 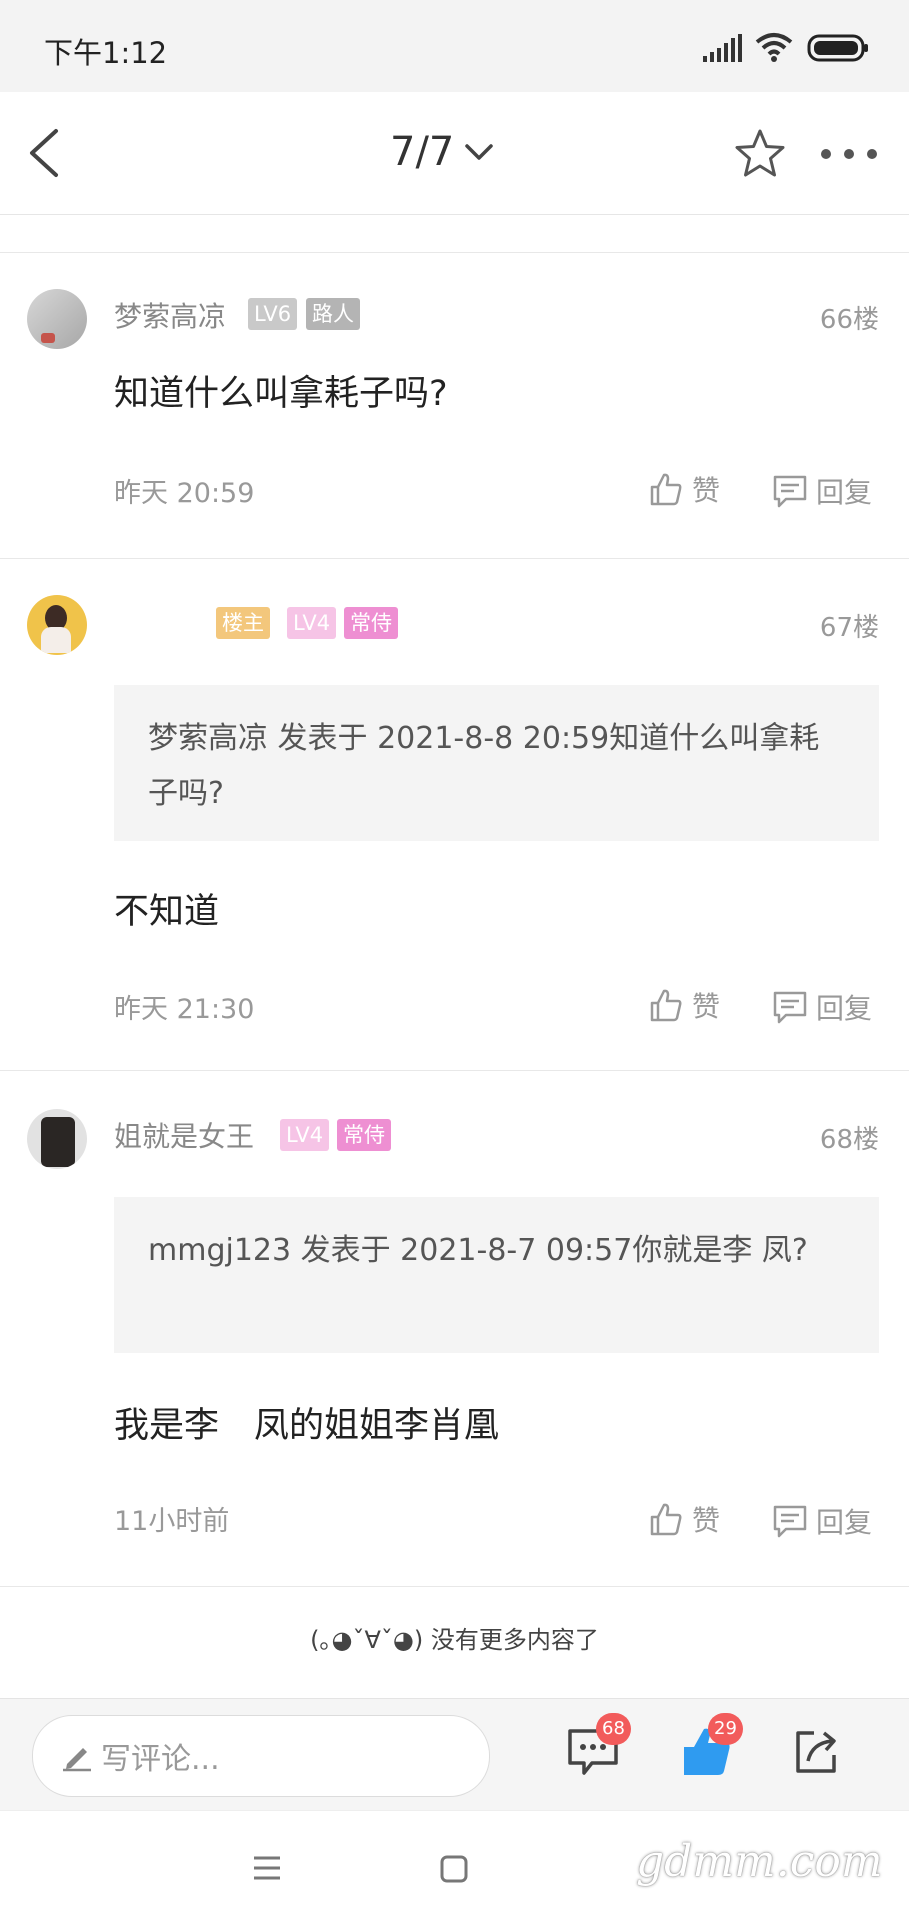 I want to click on post-content: 知道什么叫拿耗子吗?, so click(x=281, y=394).